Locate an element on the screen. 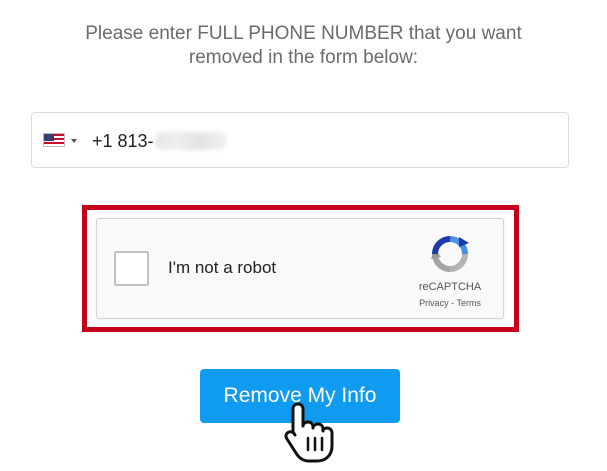 The image size is (607, 471). phone-number-field: +1 813- is located at coordinates (300, 140).